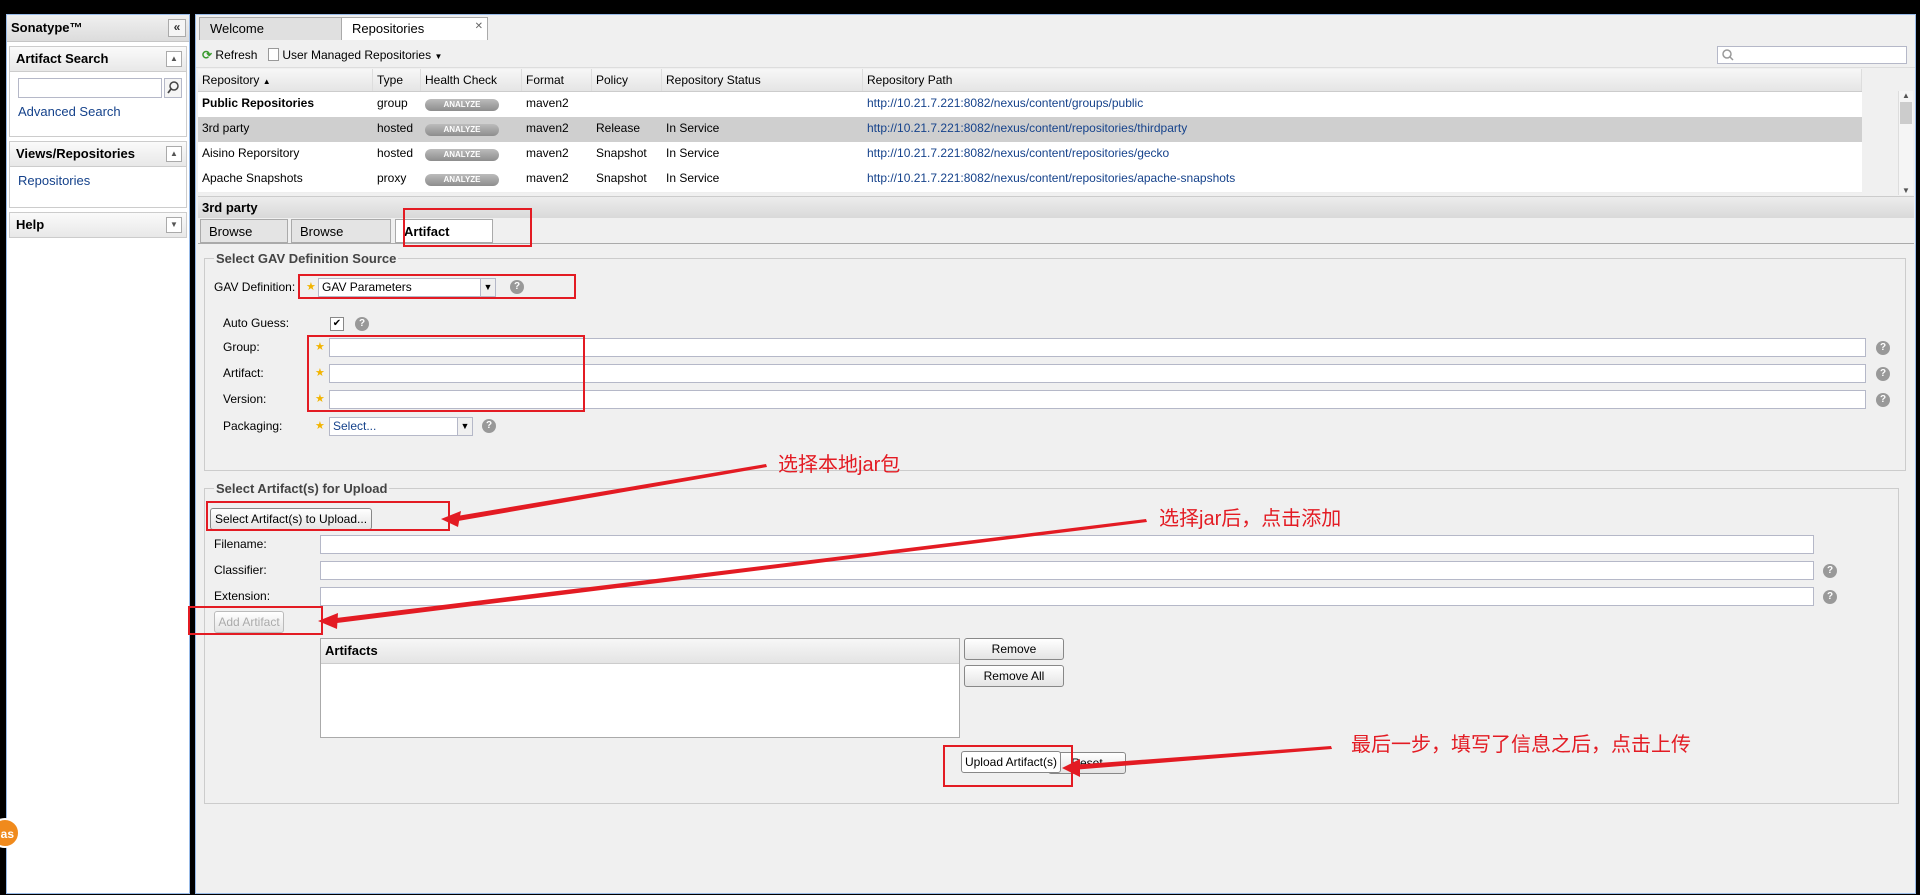  Describe the element at coordinates (30, 224) in the screenshot. I see `help-title: Help` at that location.